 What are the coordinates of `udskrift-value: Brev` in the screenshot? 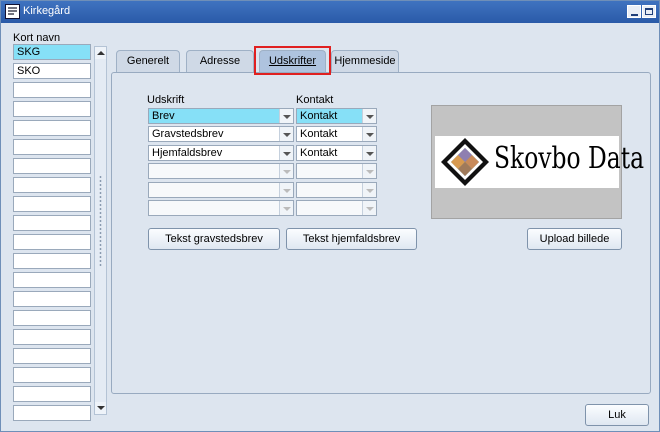 It's located at (163, 116).